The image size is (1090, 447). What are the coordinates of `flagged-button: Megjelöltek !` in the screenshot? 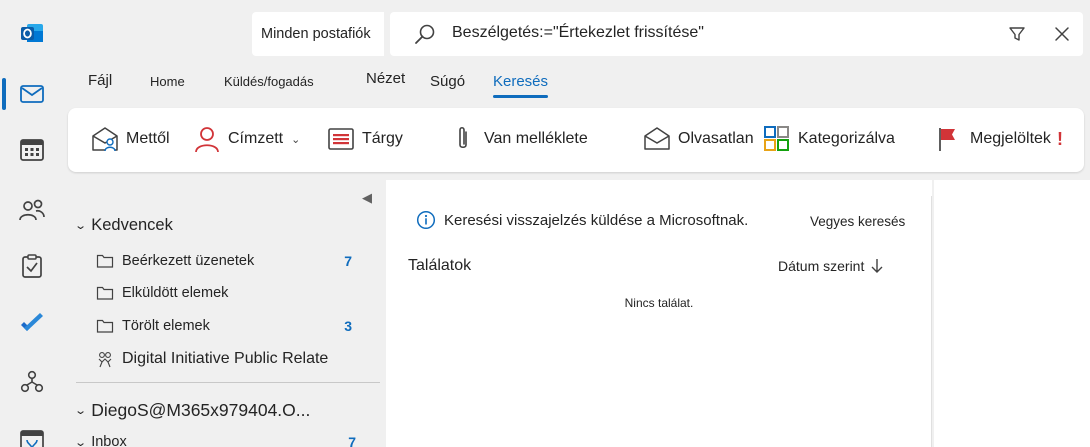 It's located at (998, 139).